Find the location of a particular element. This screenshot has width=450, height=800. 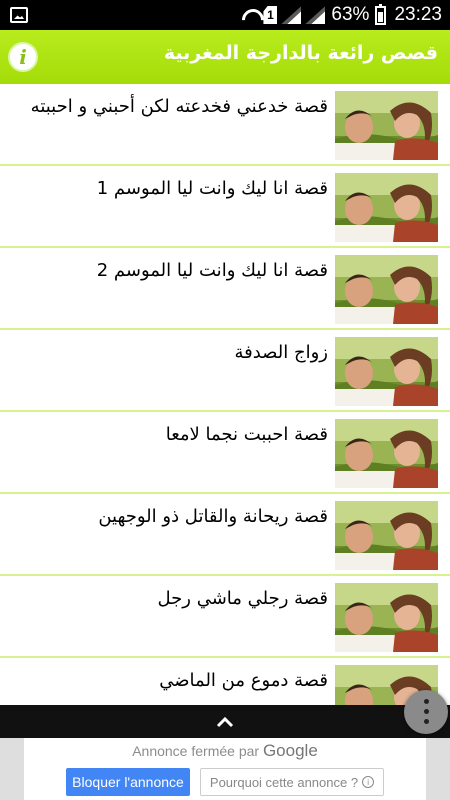

signal-icon is located at coordinates (291, 15).